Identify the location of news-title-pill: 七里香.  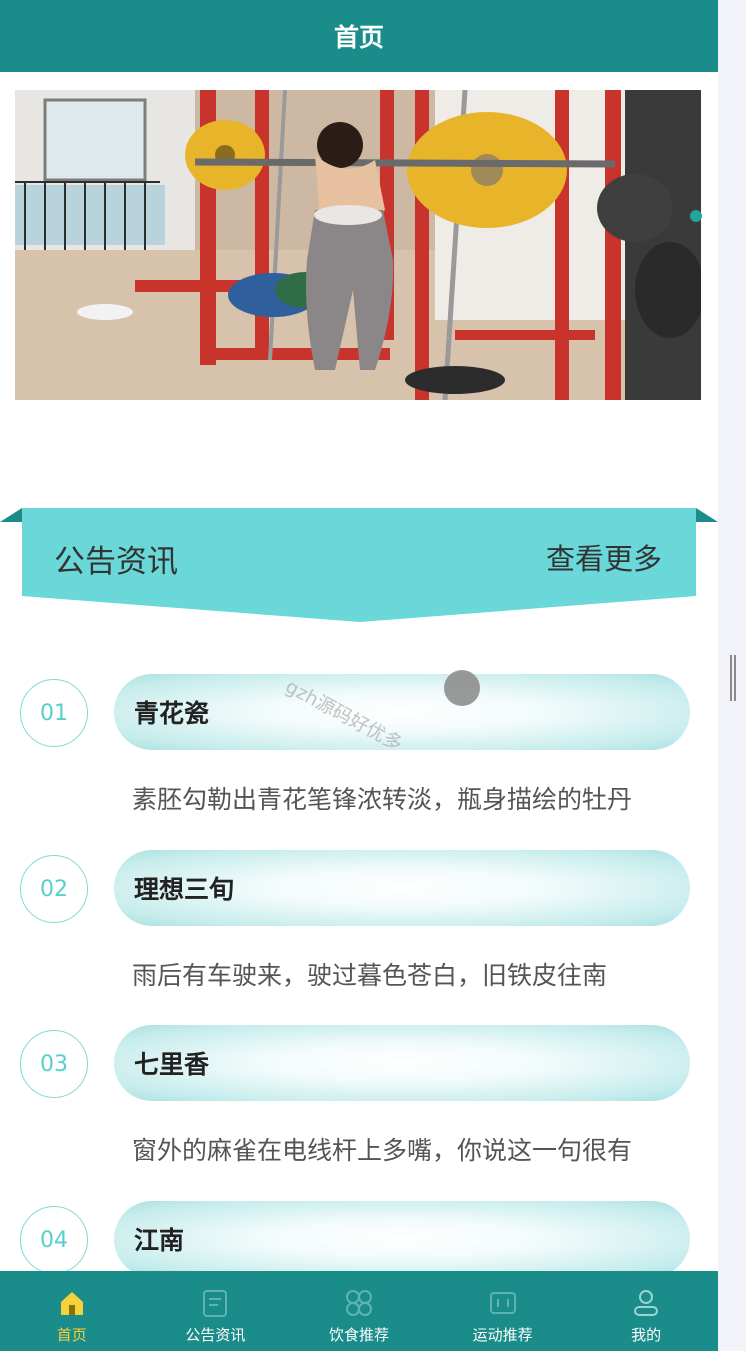
(402, 1063).